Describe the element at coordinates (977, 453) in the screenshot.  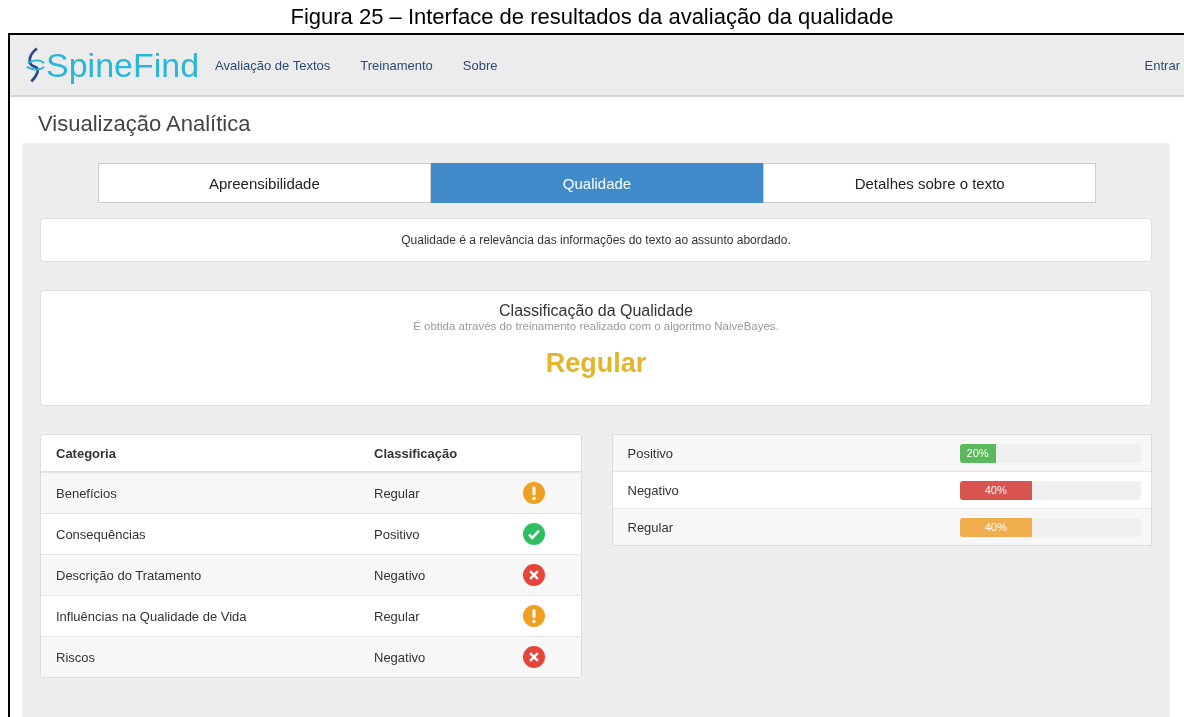
I see `progress-reading: 20%` at that location.